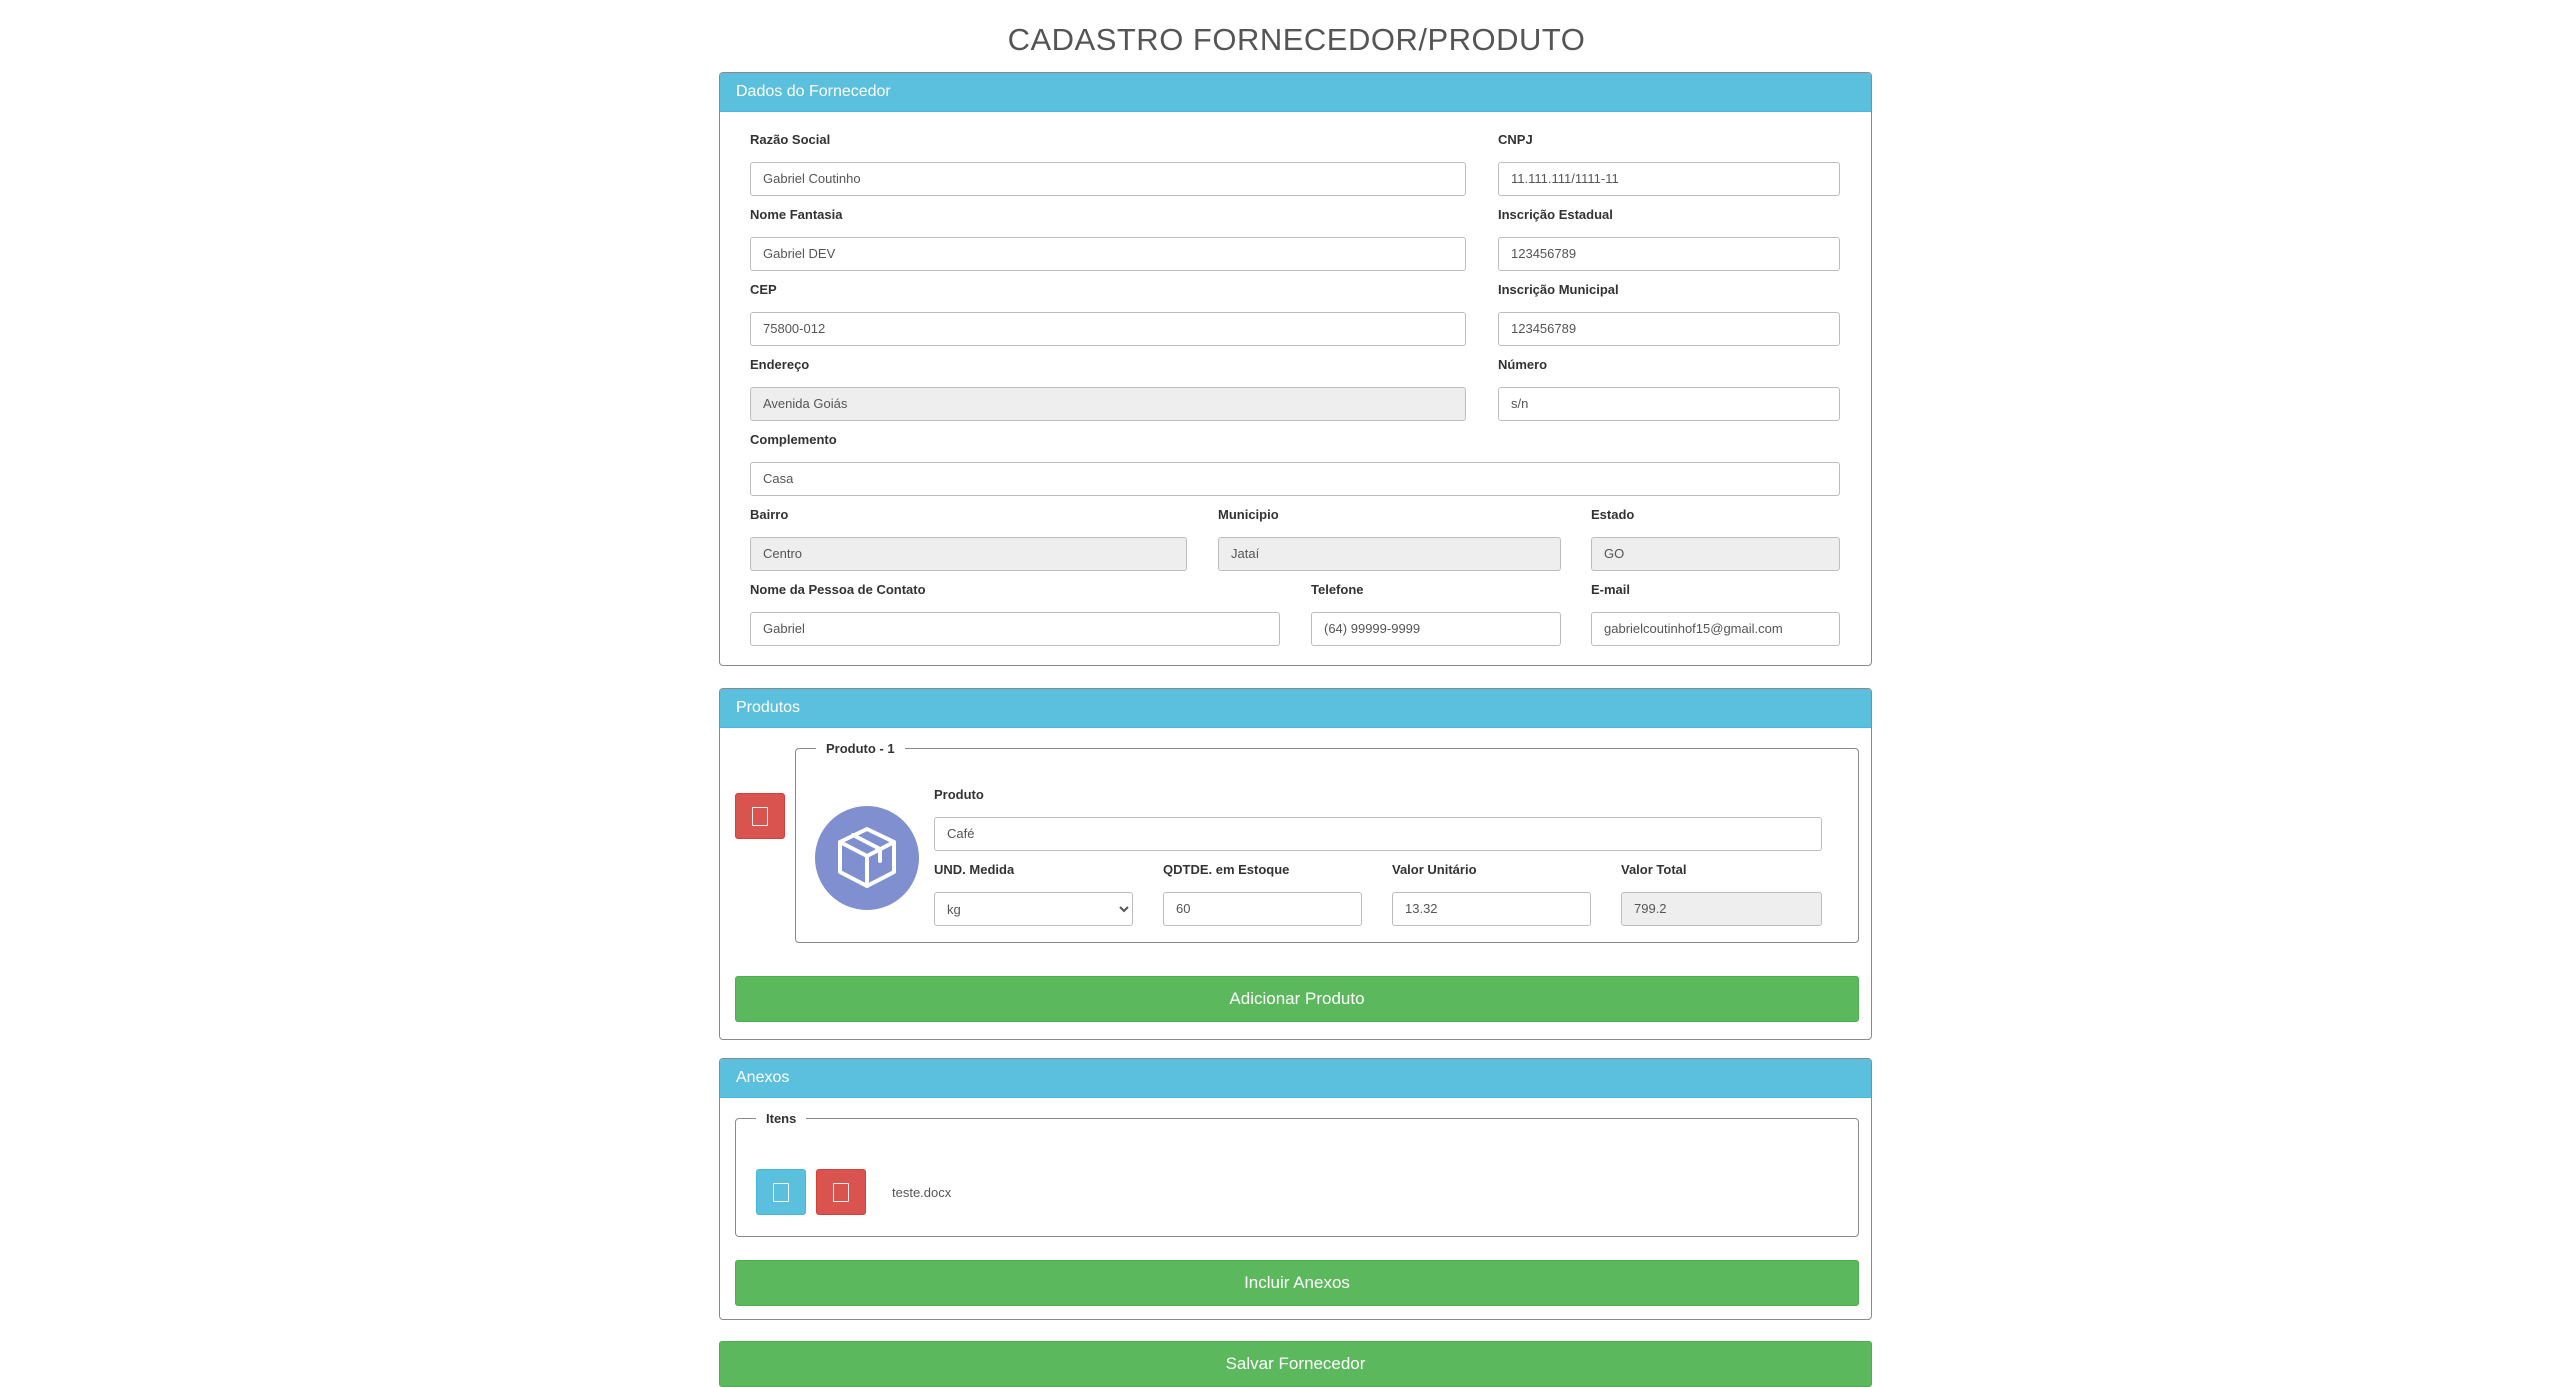  I want to click on email-group: E-mail gabrielcoutinhof15@gmail.com, so click(1715, 613).